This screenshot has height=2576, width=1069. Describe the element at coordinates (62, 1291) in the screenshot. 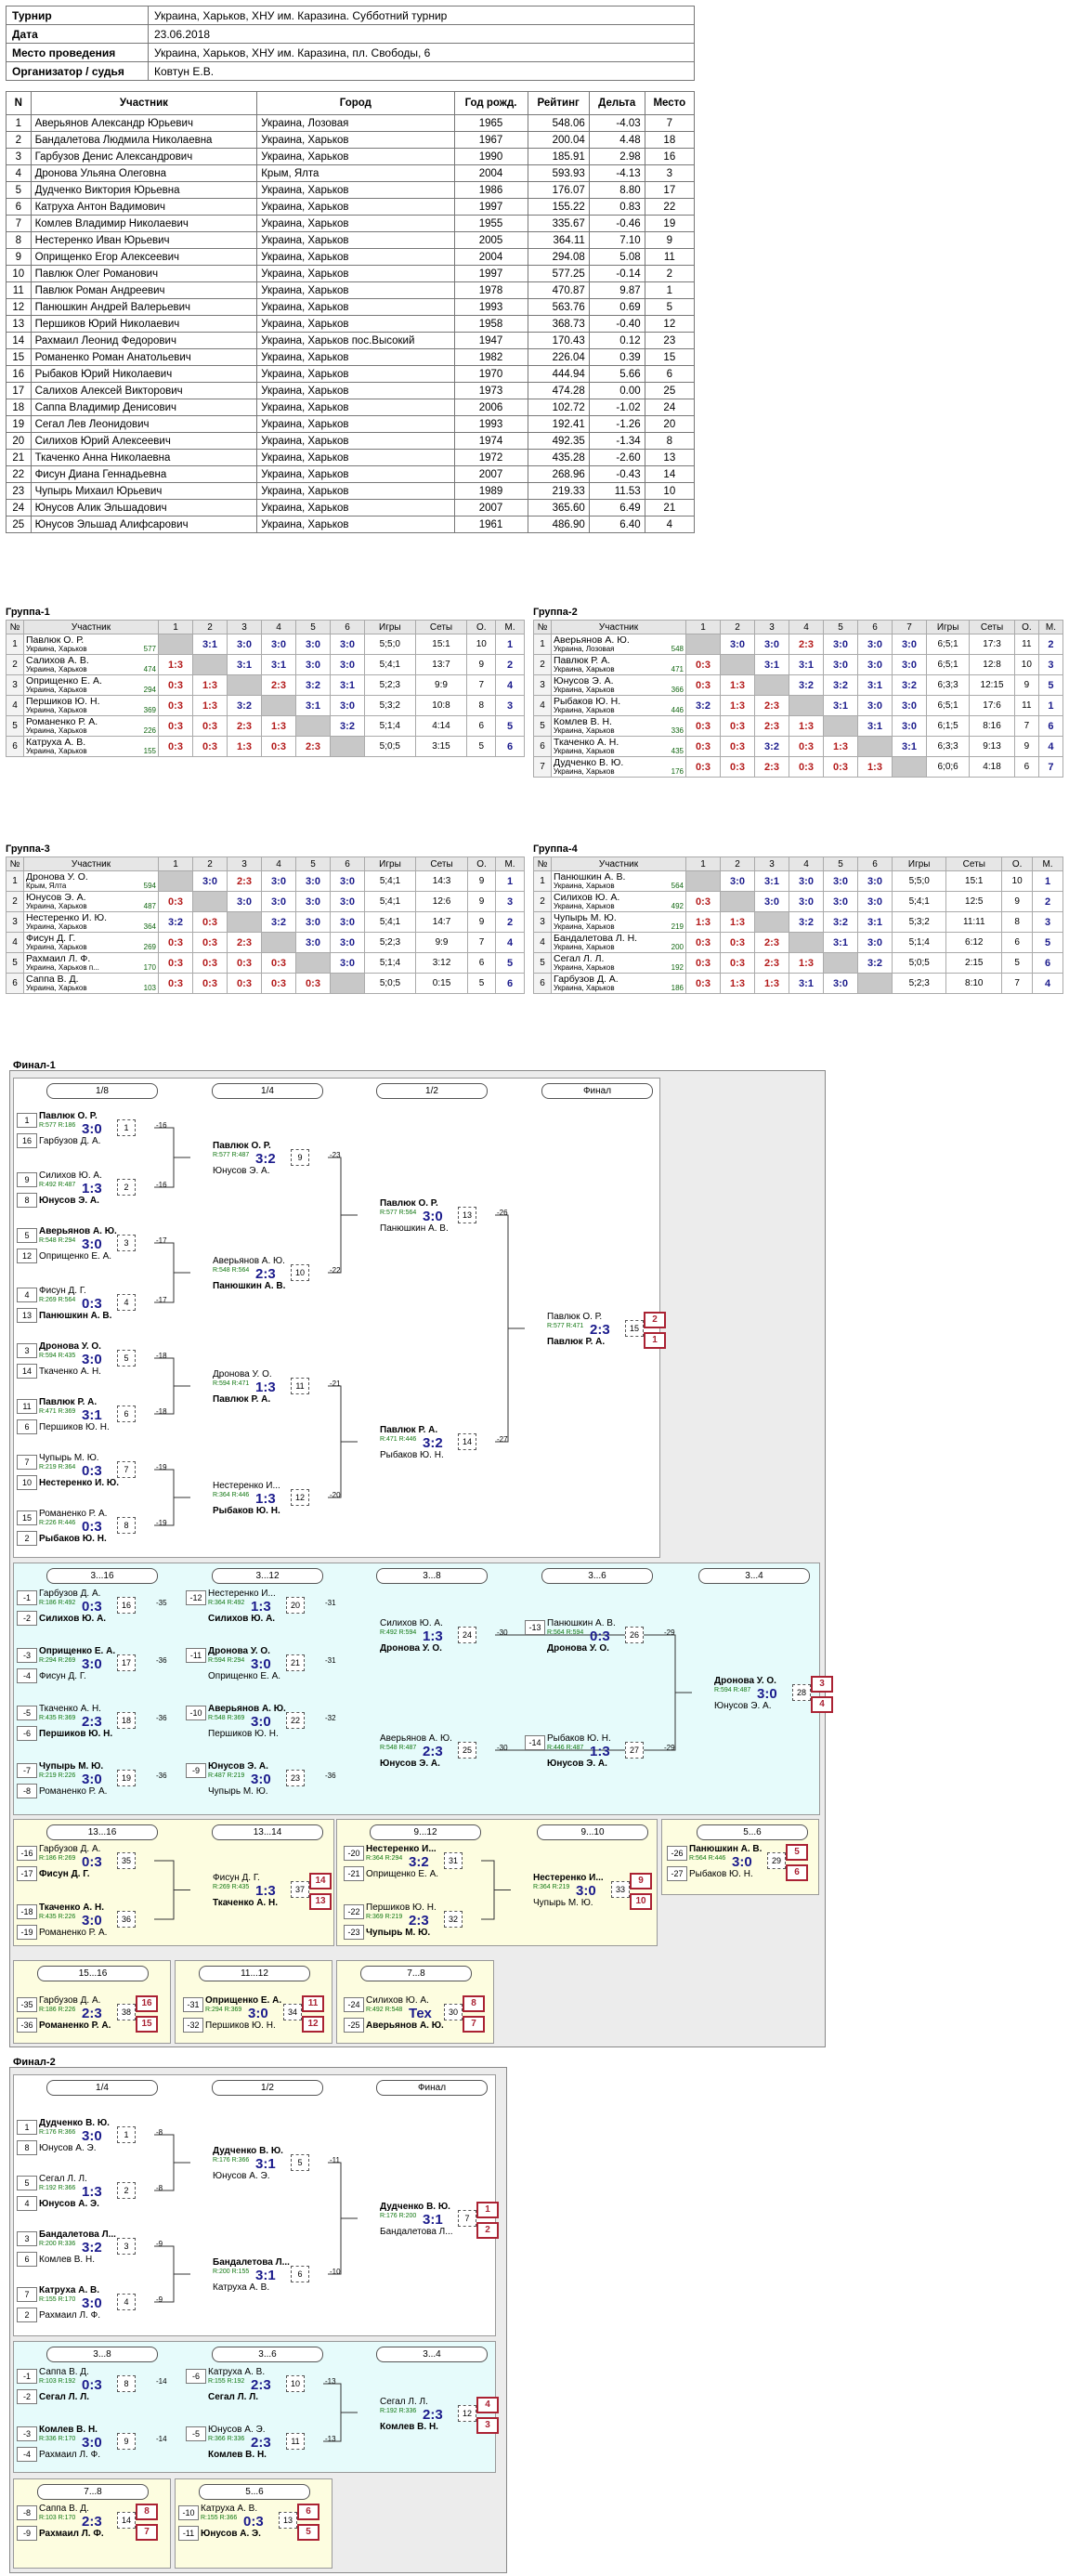

I see `player-name: Фисун Д. Г.` at that location.